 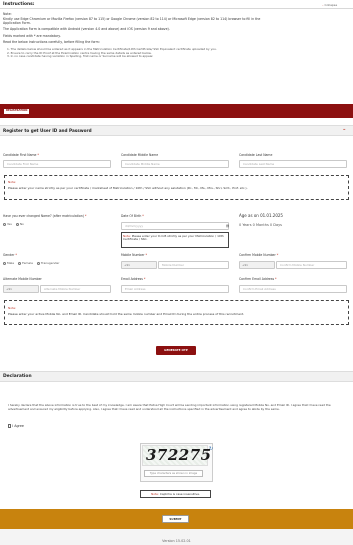 I want to click on version-text: Version 15.02.01, so click(x=176, y=541).